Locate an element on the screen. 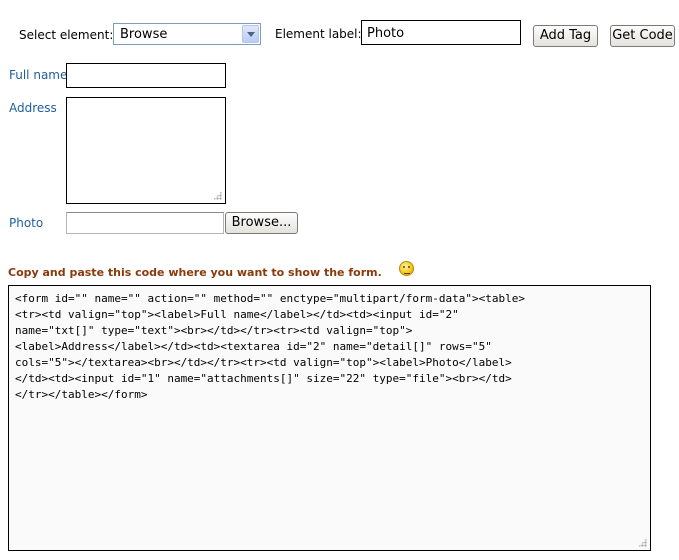 This screenshot has height=560, width=679. element-label-input-value: Photo is located at coordinates (386, 33).